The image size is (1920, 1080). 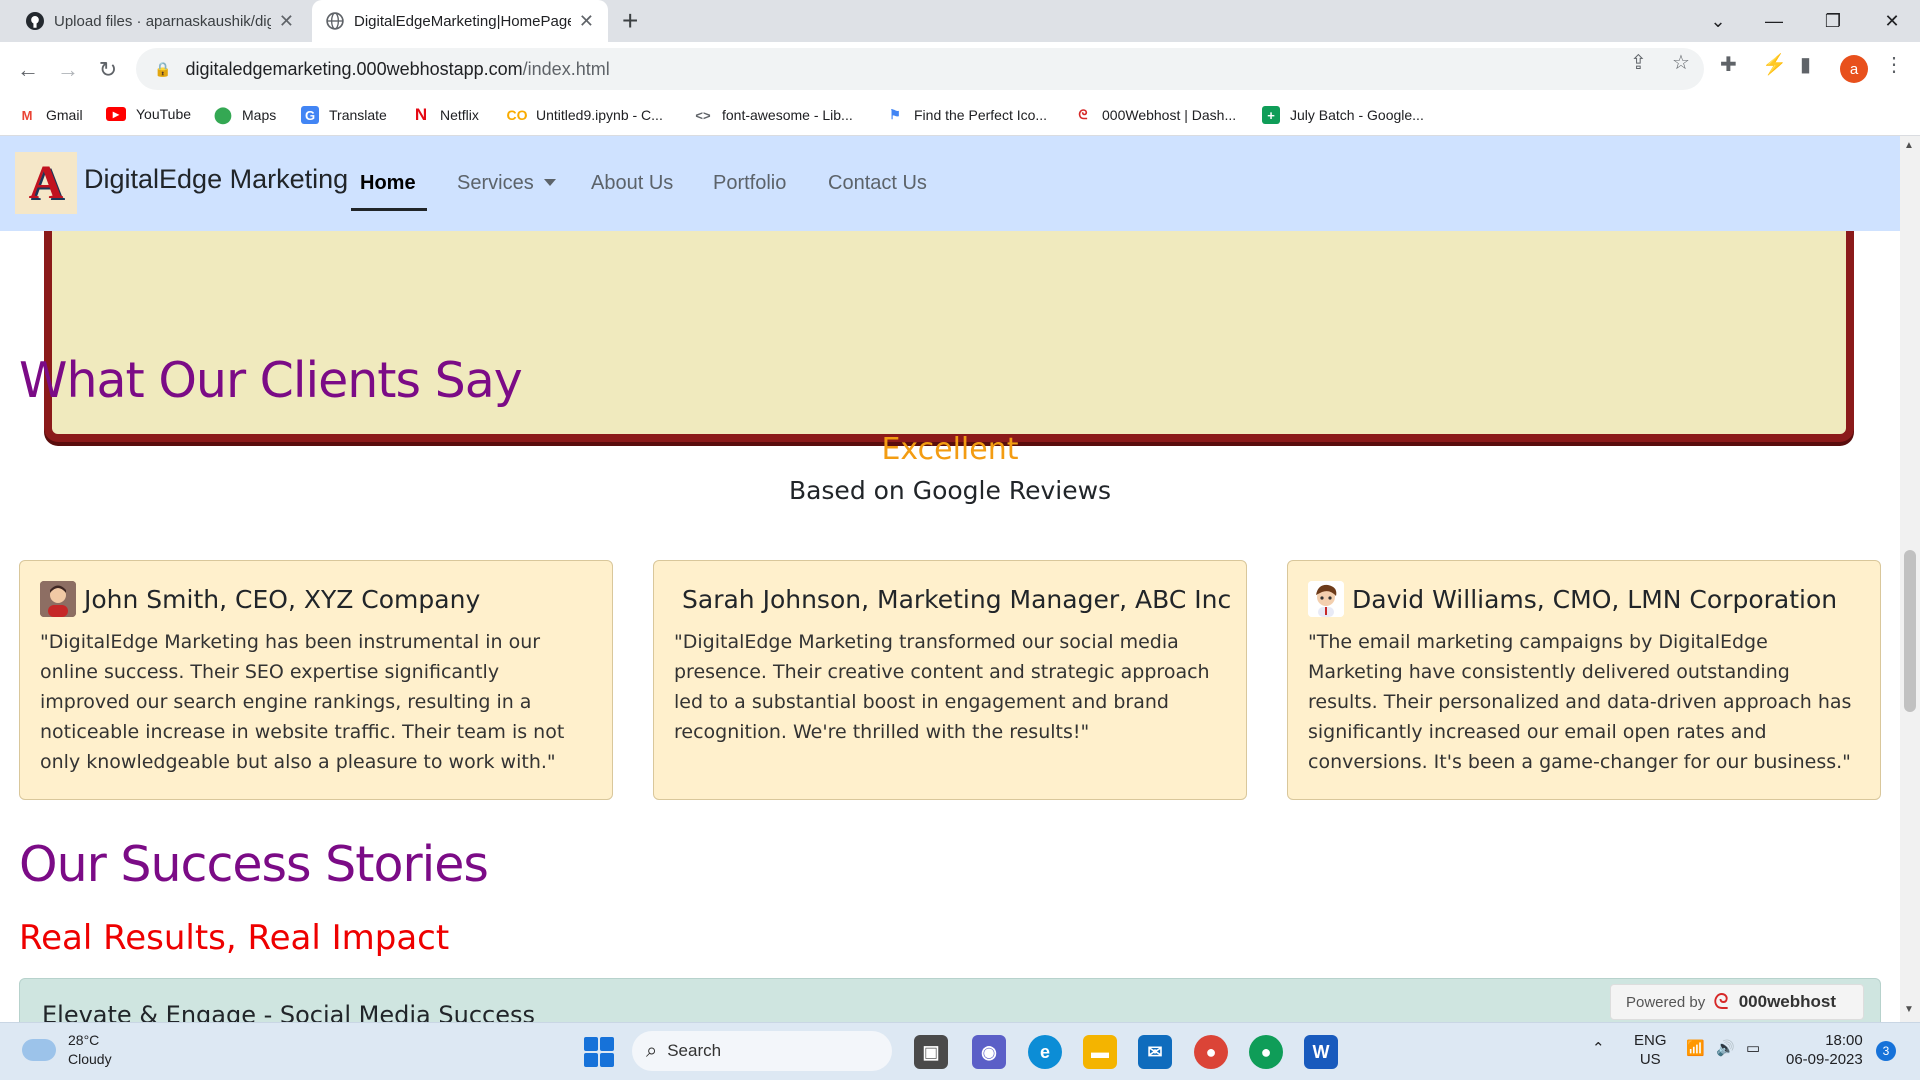 What do you see at coordinates (1805, 64) in the screenshot?
I see `side-panel-icon: ▮` at bounding box center [1805, 64].